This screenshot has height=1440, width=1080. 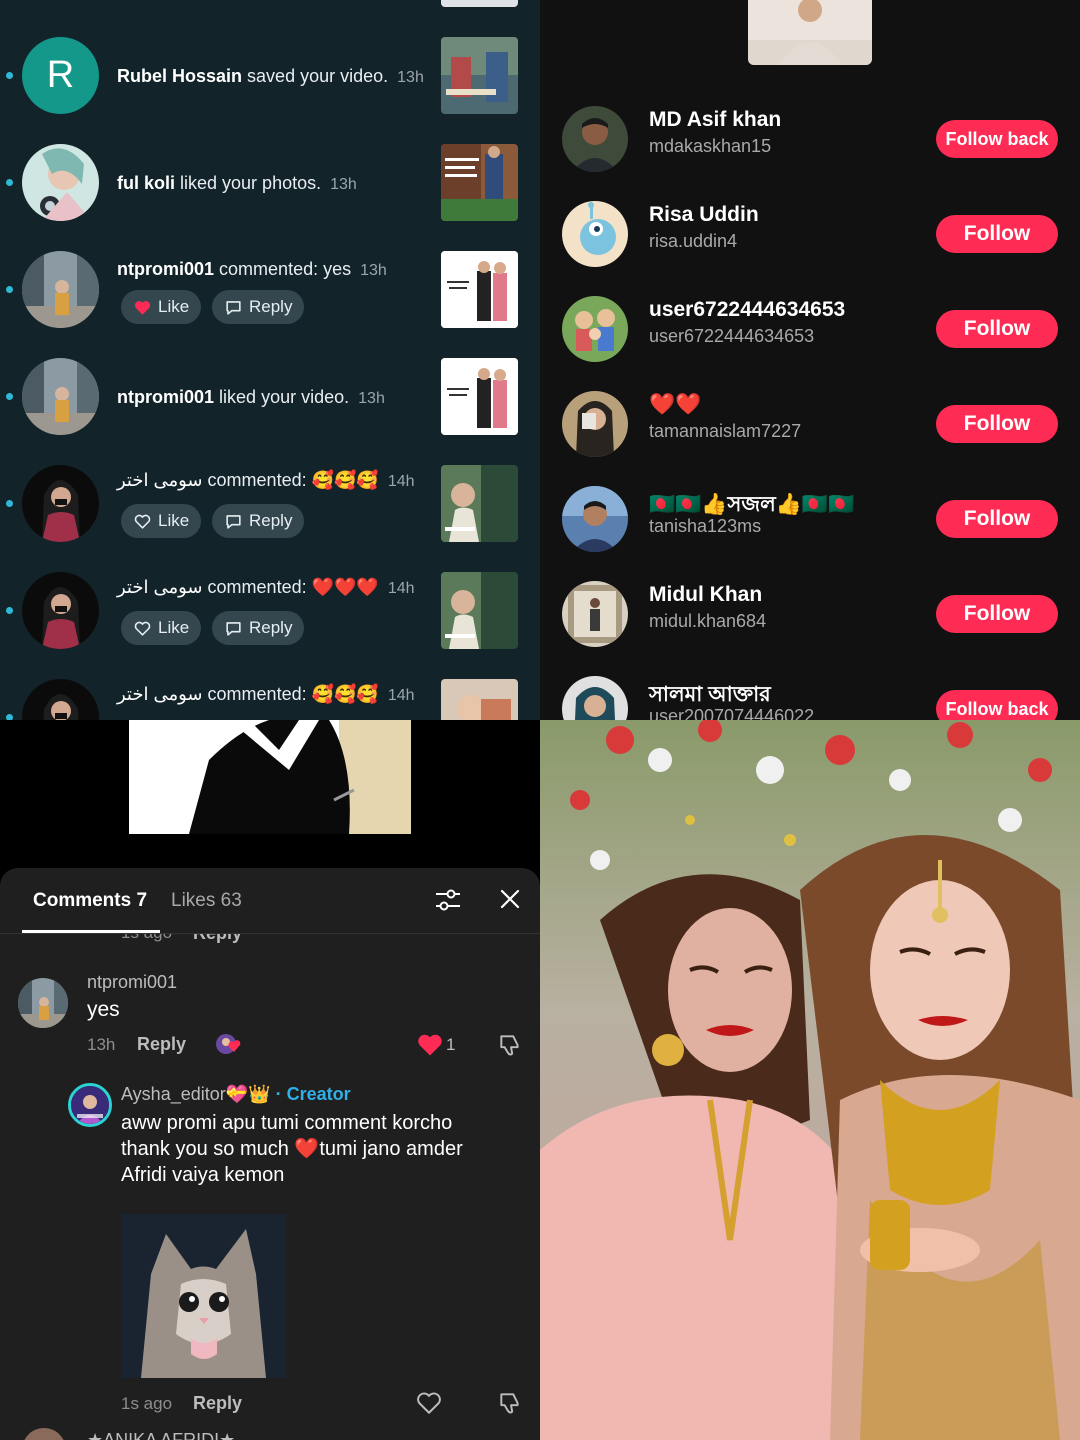 I want to click on notification-row: R Rubel Hossain saved your video. 13h, so click(x=270, y=75).